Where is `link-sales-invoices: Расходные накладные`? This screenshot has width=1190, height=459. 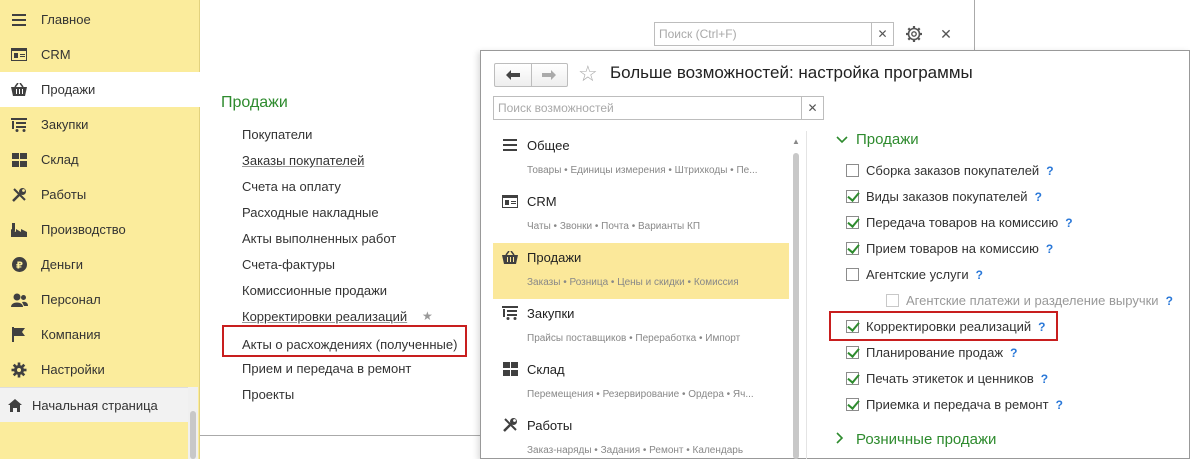 link-sales-invoices: Расходные накладные is located at coordinates (310, 212).